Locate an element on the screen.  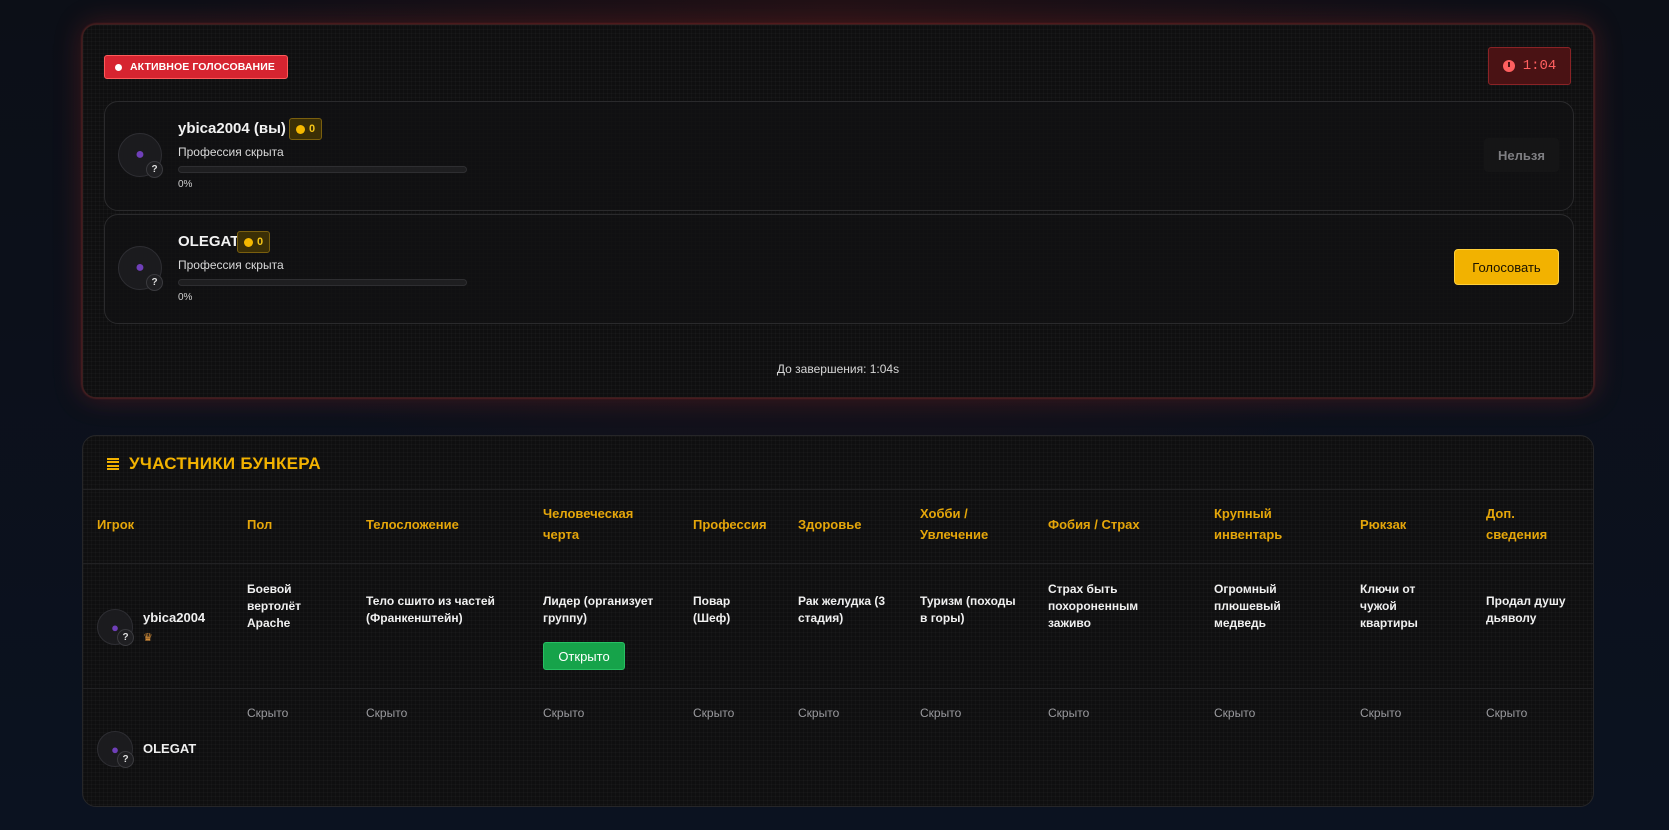
col-header-trait: Человеческая черта is located at coordinates (588, 524).